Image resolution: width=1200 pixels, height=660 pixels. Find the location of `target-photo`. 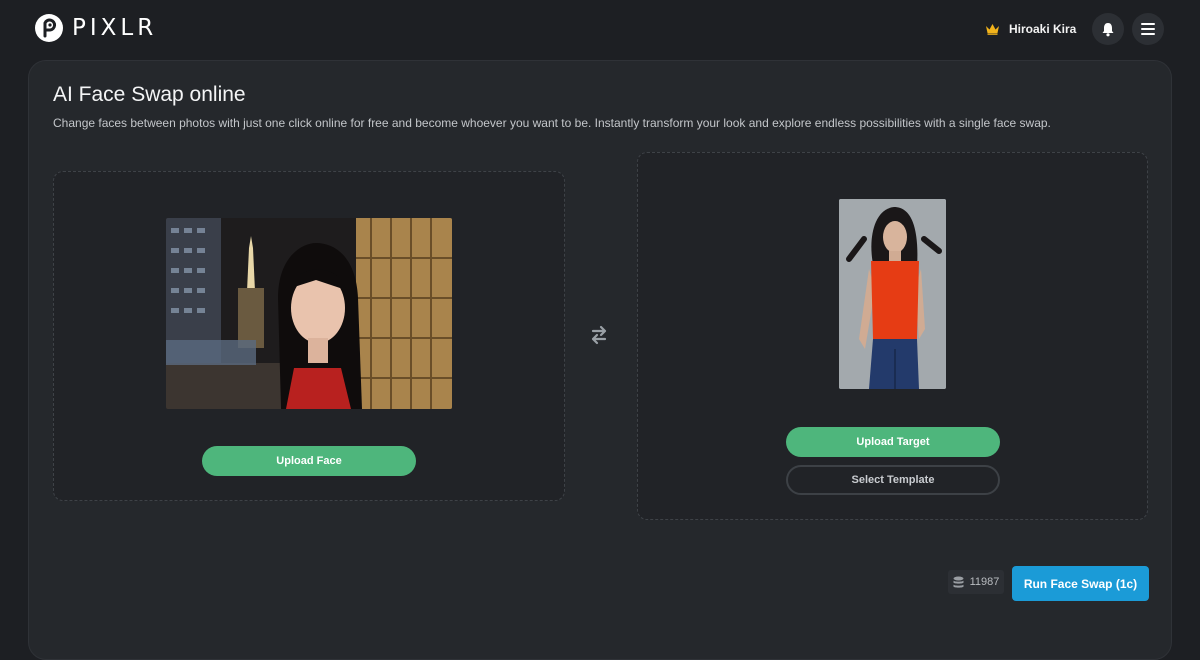

target-photo is located at coordinates (892, 294).